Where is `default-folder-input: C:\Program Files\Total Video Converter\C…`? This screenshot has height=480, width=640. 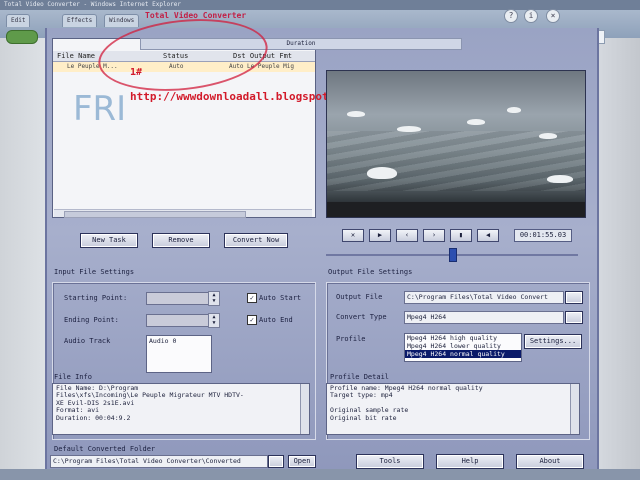 default-folder-input: C:\Program Files\Total Video Converter\C… is located at coordinates (159, 461).